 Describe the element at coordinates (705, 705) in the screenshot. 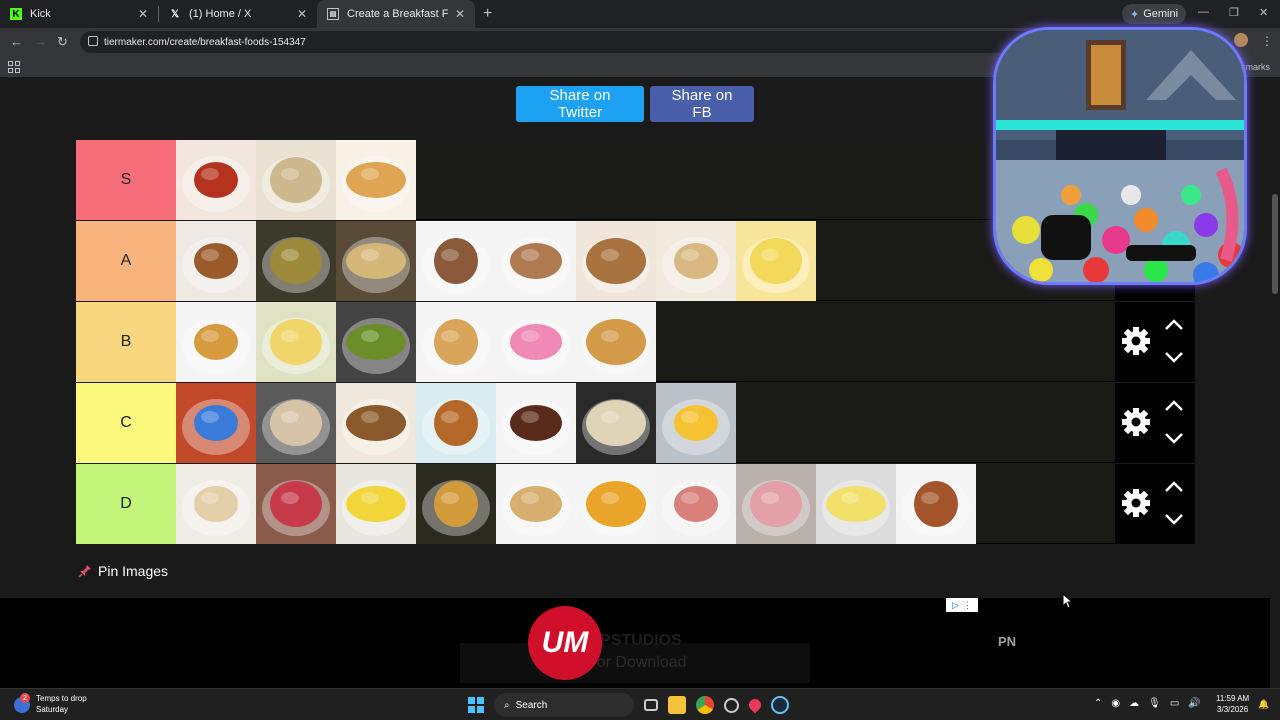

I see `chrome-icon` at that location.